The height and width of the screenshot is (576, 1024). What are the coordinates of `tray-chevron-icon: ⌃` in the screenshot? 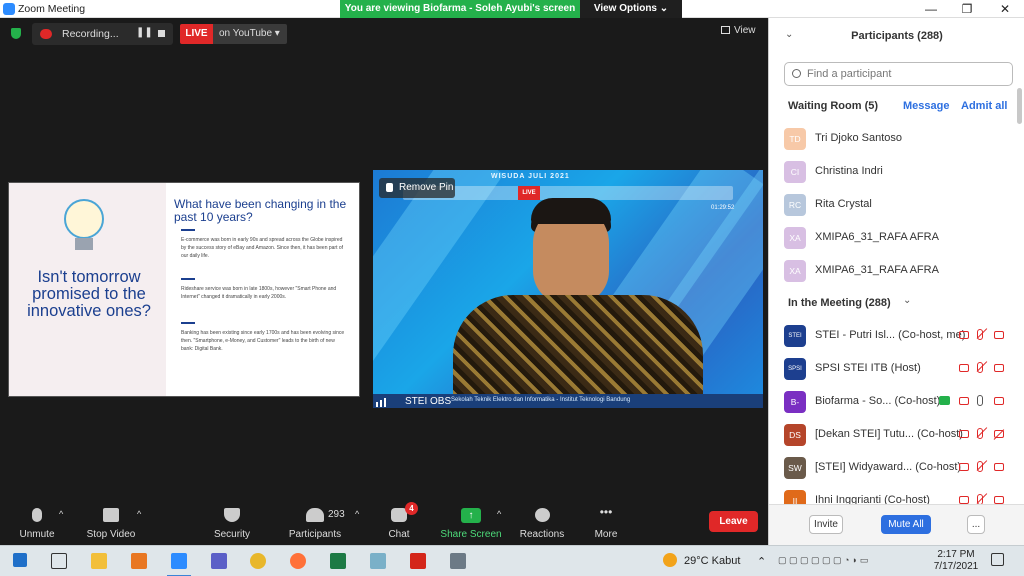 It's located at (761, 561).